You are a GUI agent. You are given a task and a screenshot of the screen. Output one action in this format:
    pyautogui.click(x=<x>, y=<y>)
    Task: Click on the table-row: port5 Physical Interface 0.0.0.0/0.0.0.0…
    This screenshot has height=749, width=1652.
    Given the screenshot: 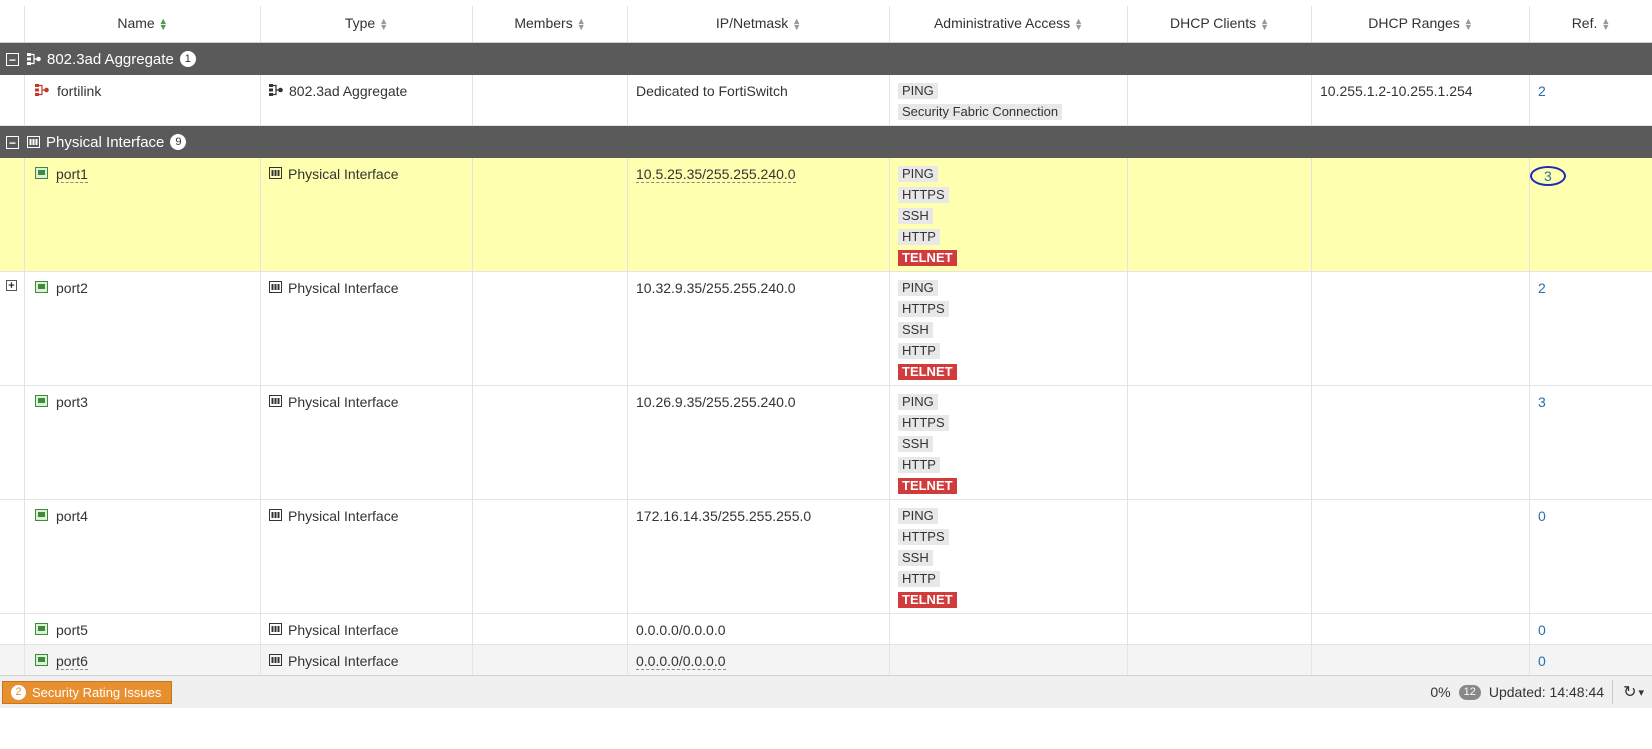 What is the action you would take?
    pyautogui.click(x=826, y=629)
    